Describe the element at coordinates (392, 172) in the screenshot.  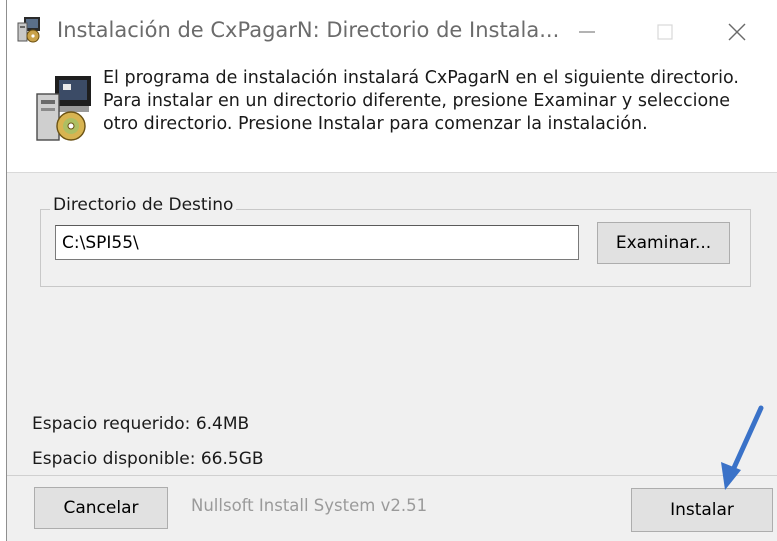
I see `header-divider` at that location.